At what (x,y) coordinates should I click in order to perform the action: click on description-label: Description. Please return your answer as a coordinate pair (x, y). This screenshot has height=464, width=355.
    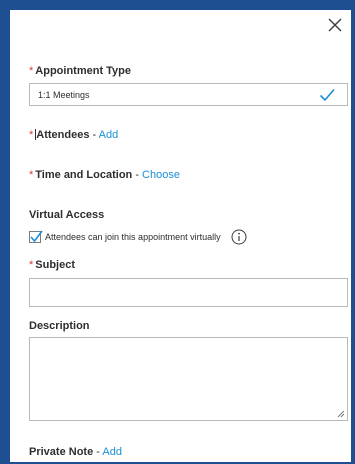
    Looking at the image, I should click on (59, 326).